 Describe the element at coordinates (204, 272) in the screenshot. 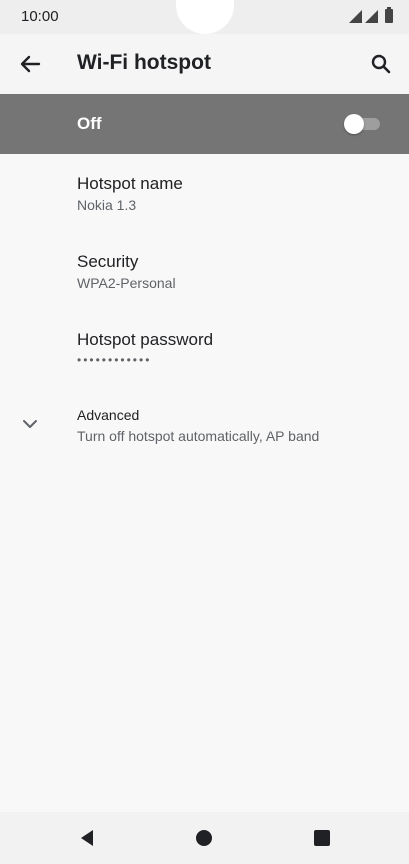

I see `pref-security: Security WPA2-Personal` at that location.